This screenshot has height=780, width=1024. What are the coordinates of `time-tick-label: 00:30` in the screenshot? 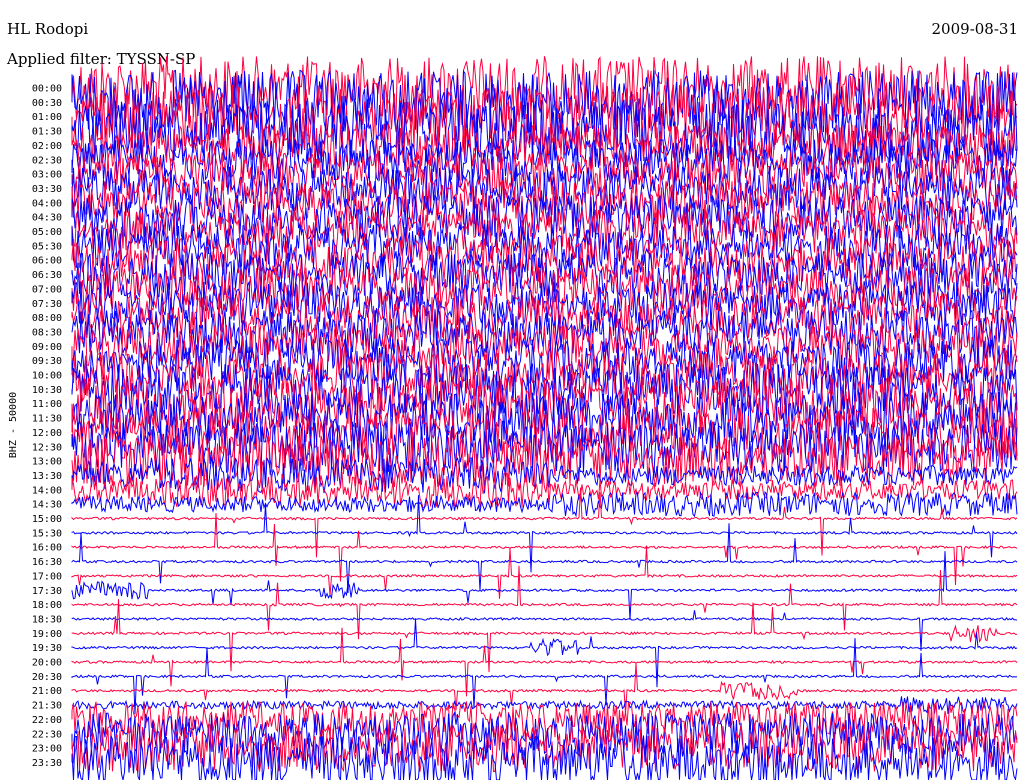 It's located at (47, 103).